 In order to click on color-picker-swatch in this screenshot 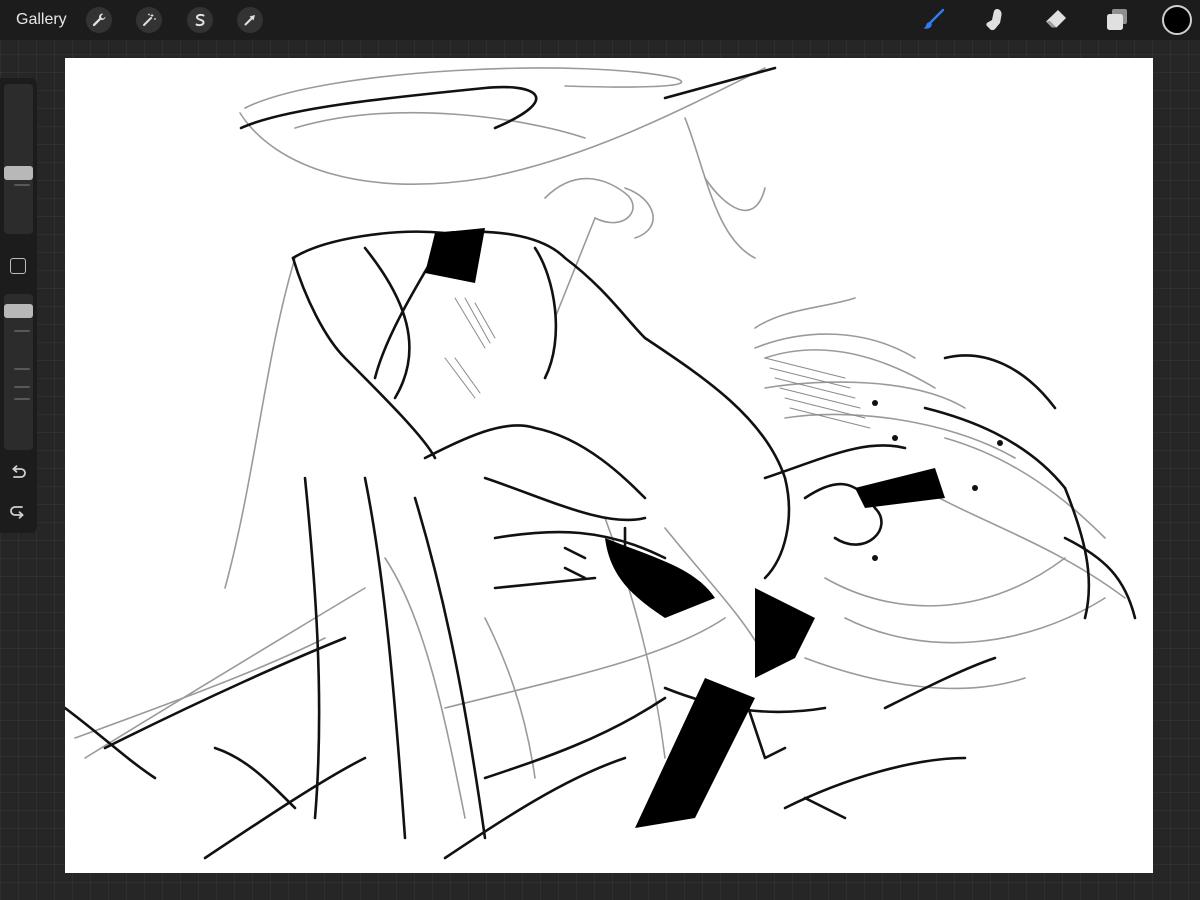, I will do `click(1177, 20)`.